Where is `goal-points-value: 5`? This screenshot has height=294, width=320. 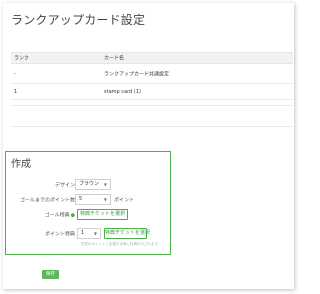
goal-points-value: 5 is located at coordinates (81, 199).